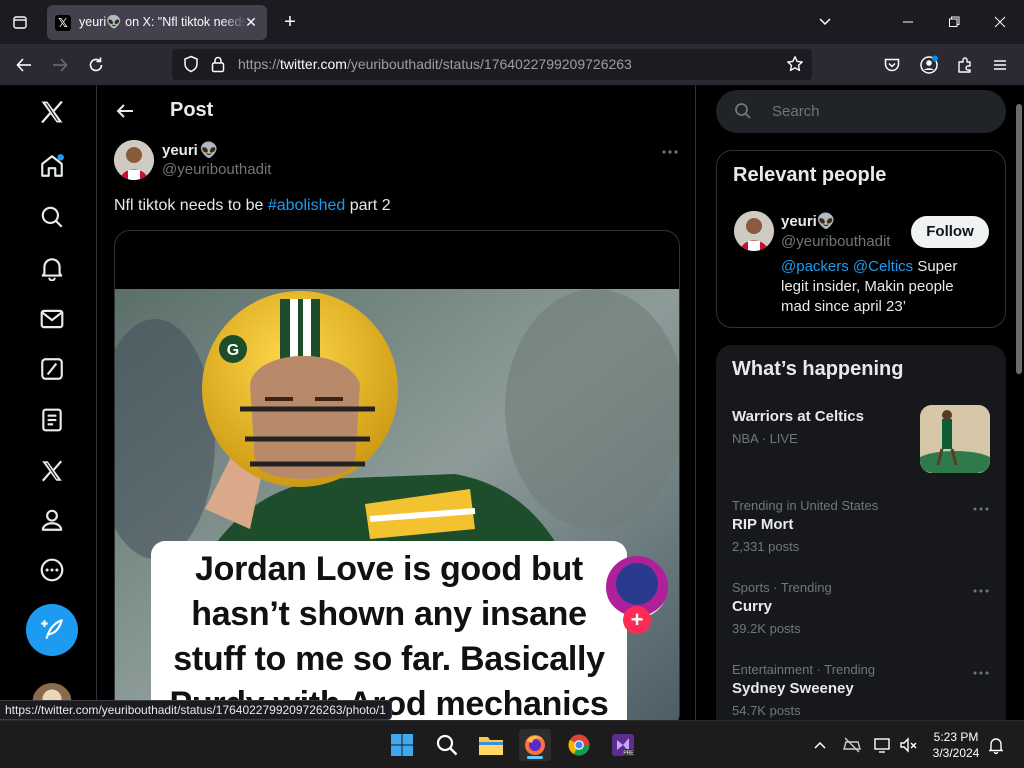 Image resolution: width=1024 pixels, height=768 pixels. What do you see at coordinates (63, 22) in the screenshot?
I see `x-favicon-icon: 𝕏` at bounding box center [63, 22].